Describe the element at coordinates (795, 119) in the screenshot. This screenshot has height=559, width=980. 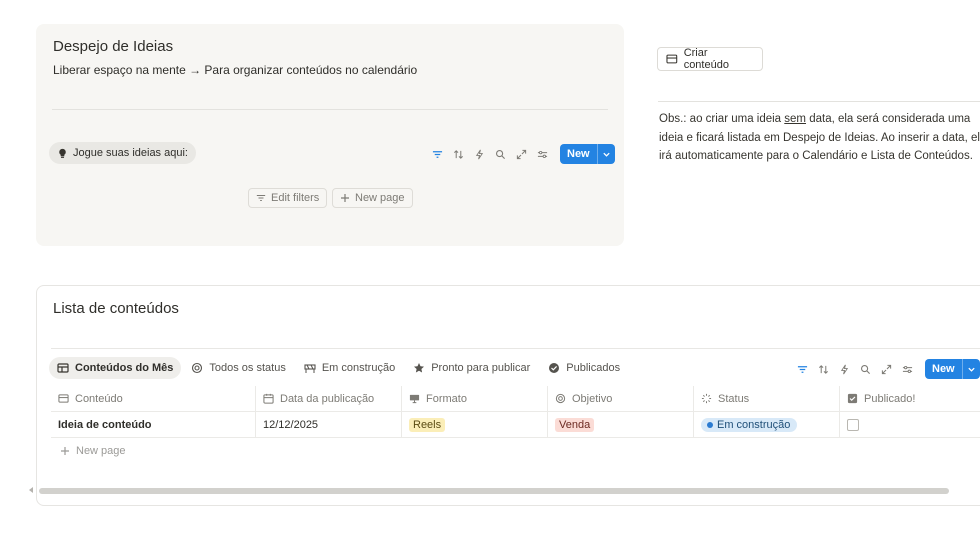
I see `obs-text-underlined: sem` at that location.